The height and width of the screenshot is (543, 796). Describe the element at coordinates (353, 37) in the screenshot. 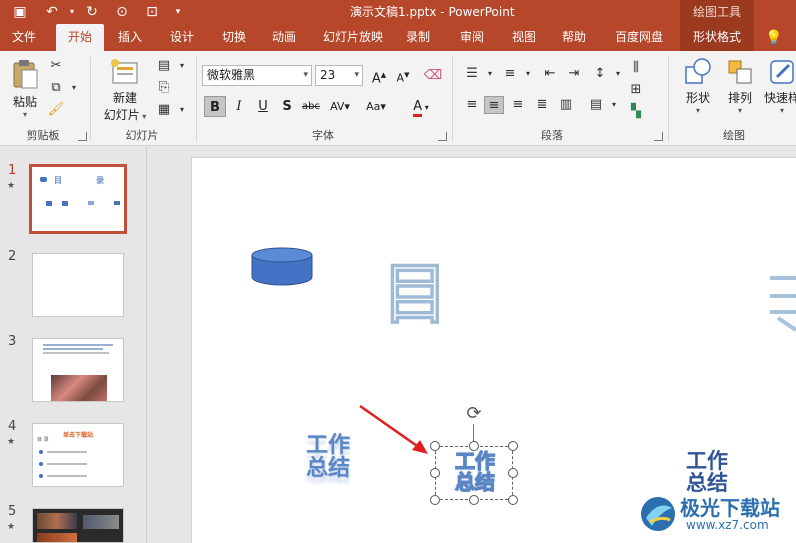

I see `tab-slideshow: 幻灯片放映` at that location.